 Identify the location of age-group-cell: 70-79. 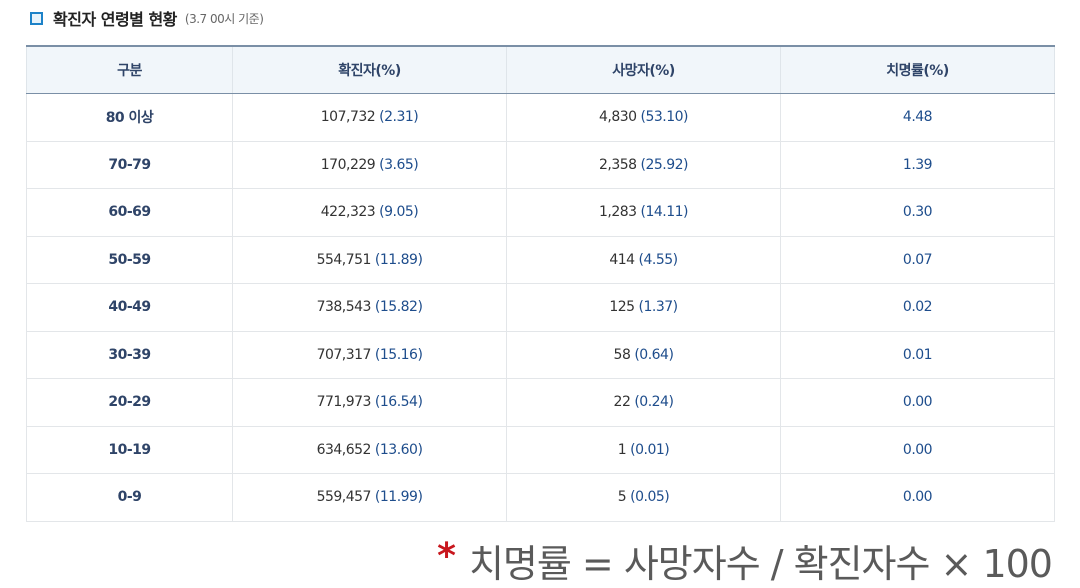
(129, 164).